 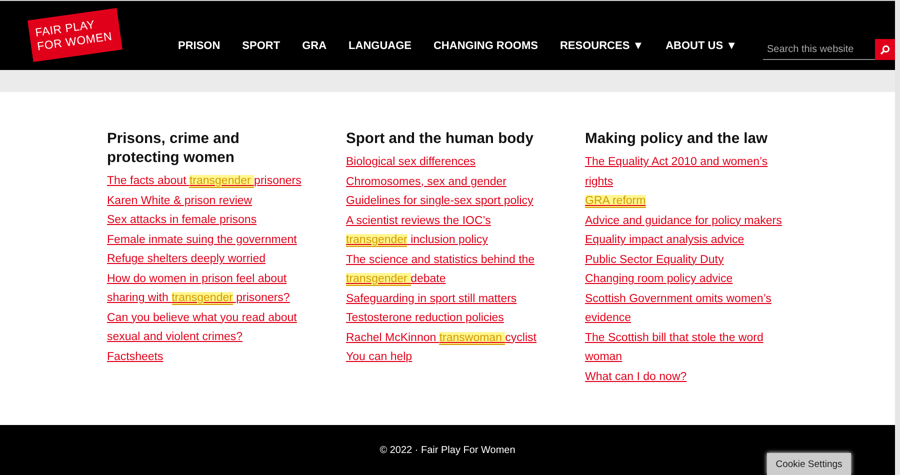 What do you see at coordinates (685, 172) in the screenshot?
I see `article-link: The Equality Act 2010 and women’s rights` at bounding box center [685, 172].